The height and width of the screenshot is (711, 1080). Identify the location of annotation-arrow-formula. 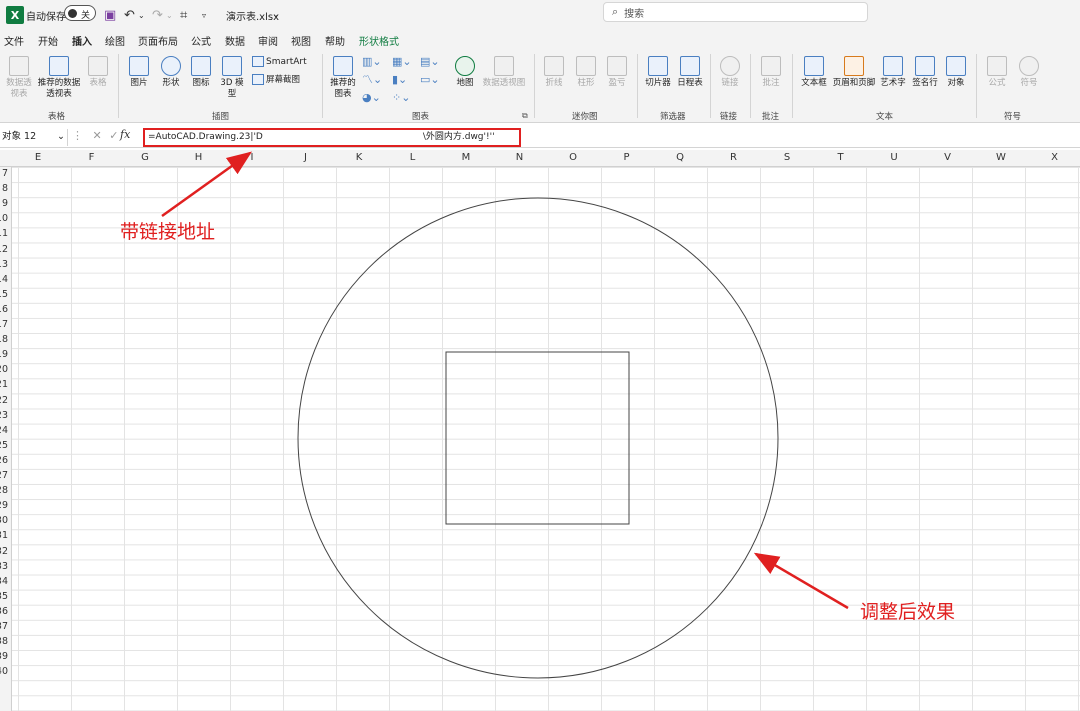
(207, 184).